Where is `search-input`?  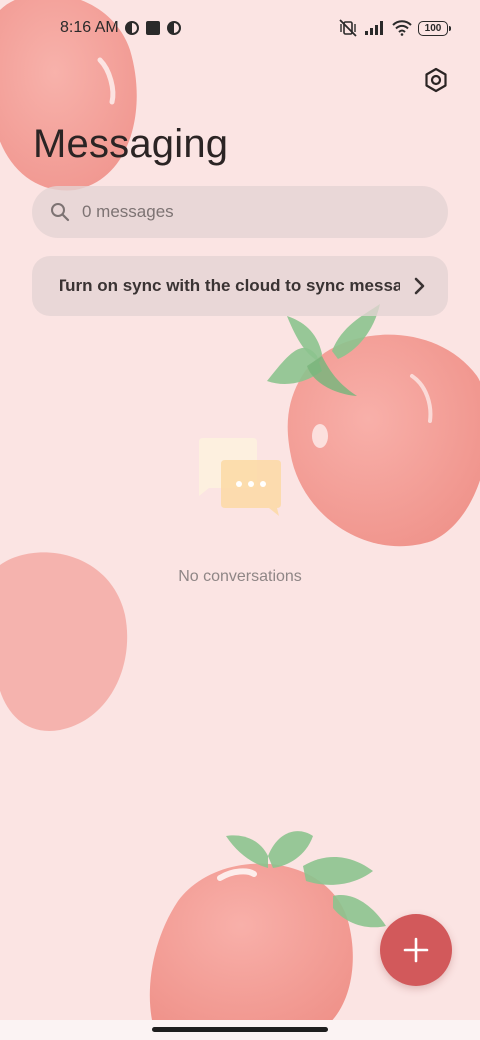 search-input is located at coordinates (242, 212).